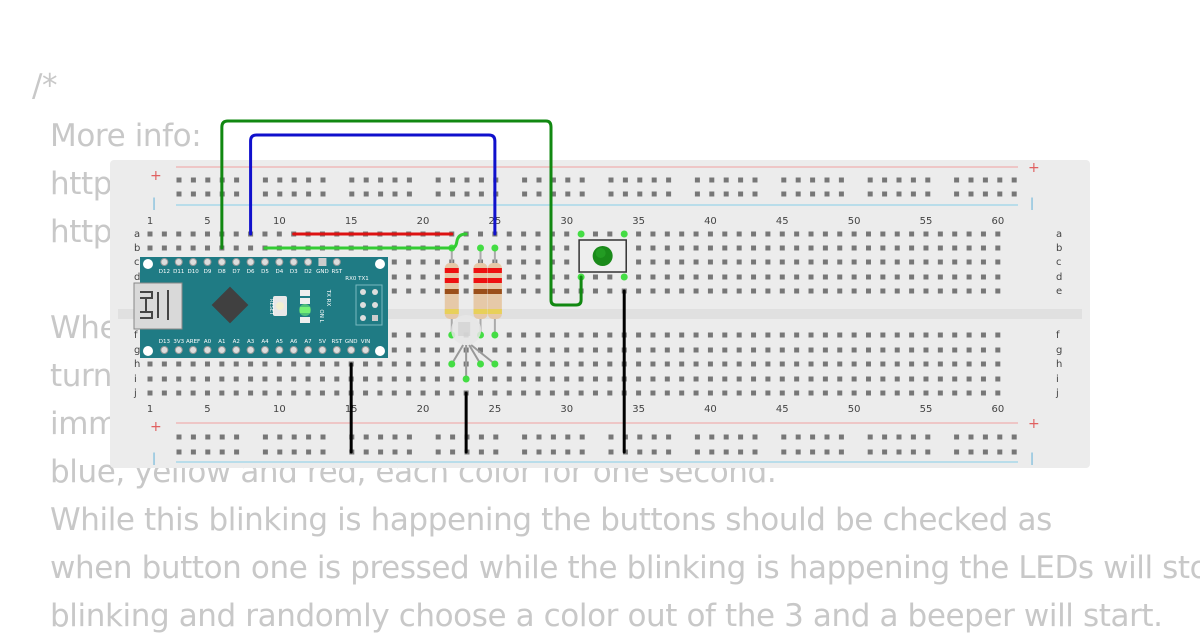 The width and height of the screenshot is (1200, 640). What do you see at coordinates (375, 318) in the screenshot?
I see `icsp-pin` at bounding box center [375, 318].